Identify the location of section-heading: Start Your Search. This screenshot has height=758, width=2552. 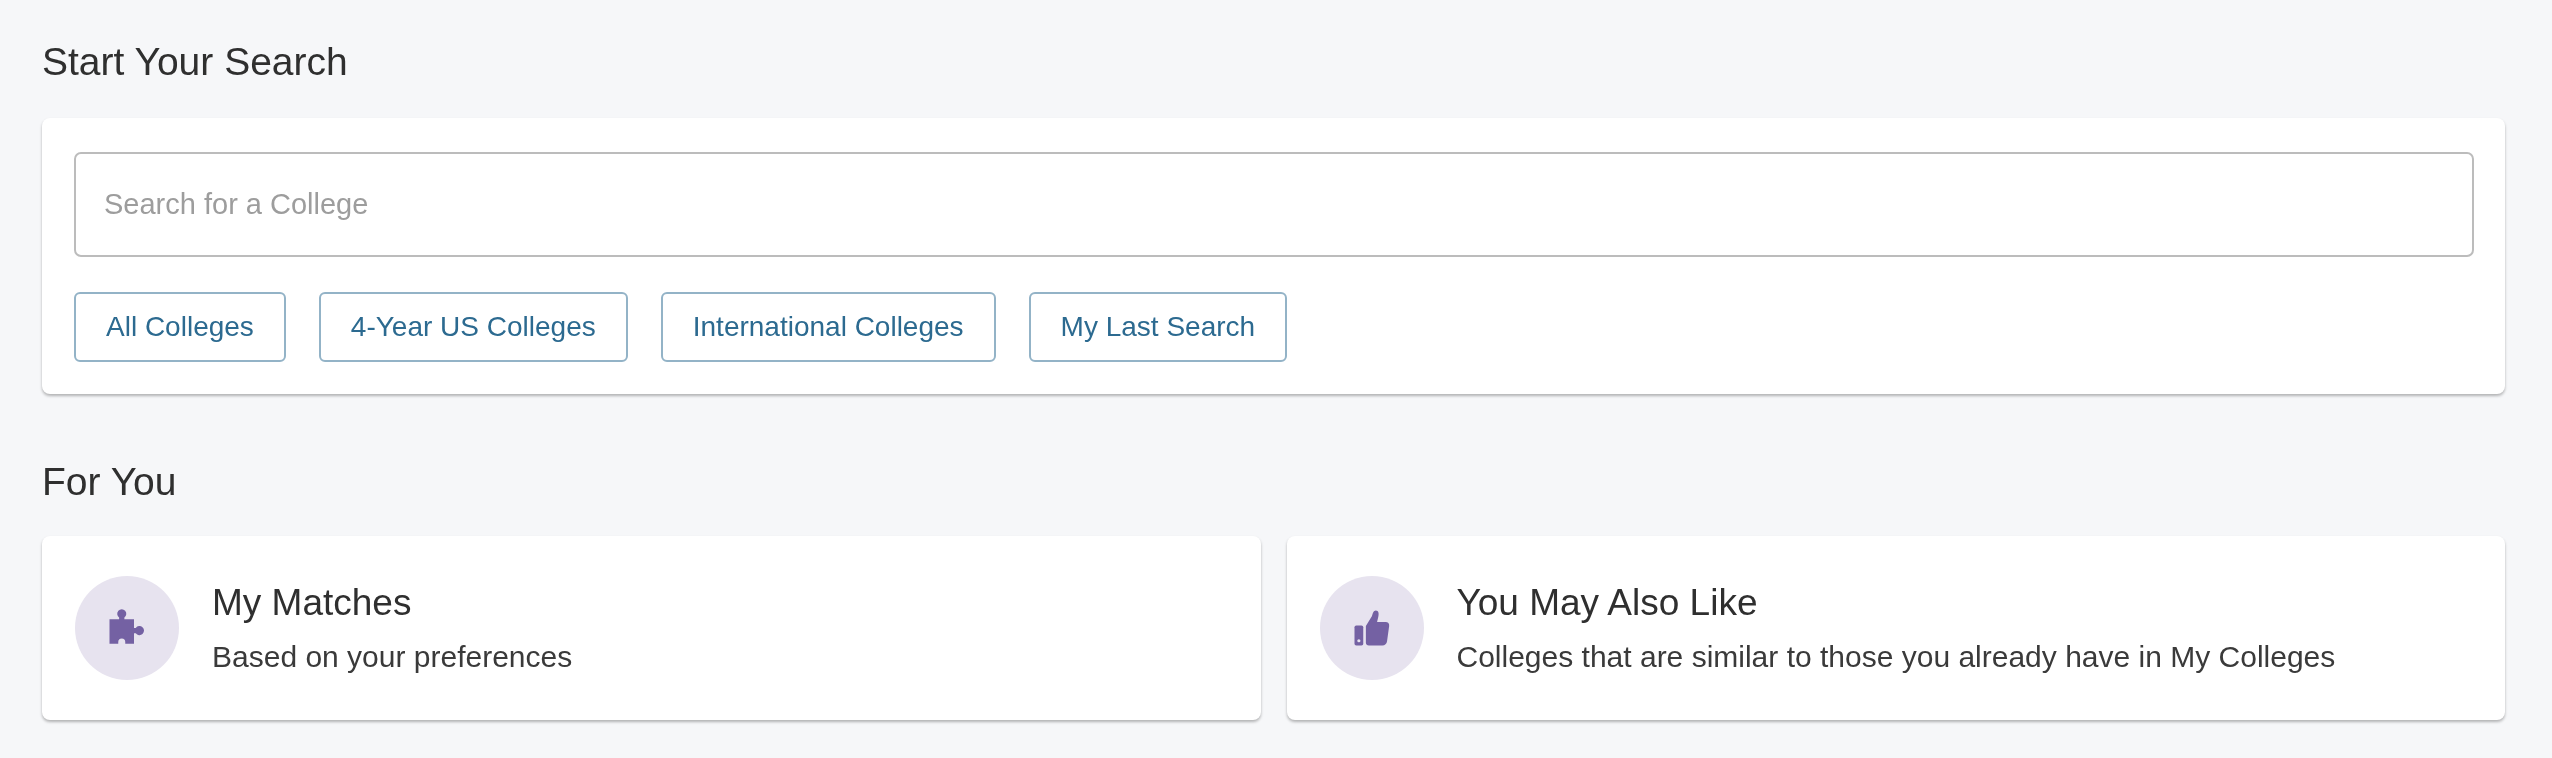
(195, 62).